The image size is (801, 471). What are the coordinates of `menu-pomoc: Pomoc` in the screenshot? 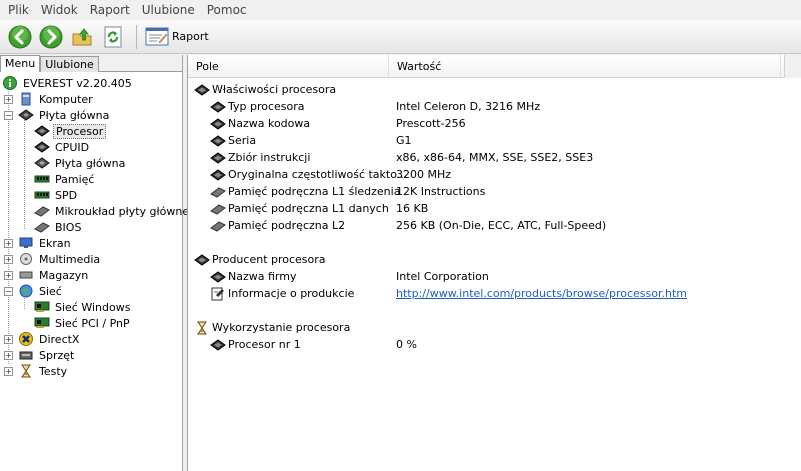 It's located at (227, 10).